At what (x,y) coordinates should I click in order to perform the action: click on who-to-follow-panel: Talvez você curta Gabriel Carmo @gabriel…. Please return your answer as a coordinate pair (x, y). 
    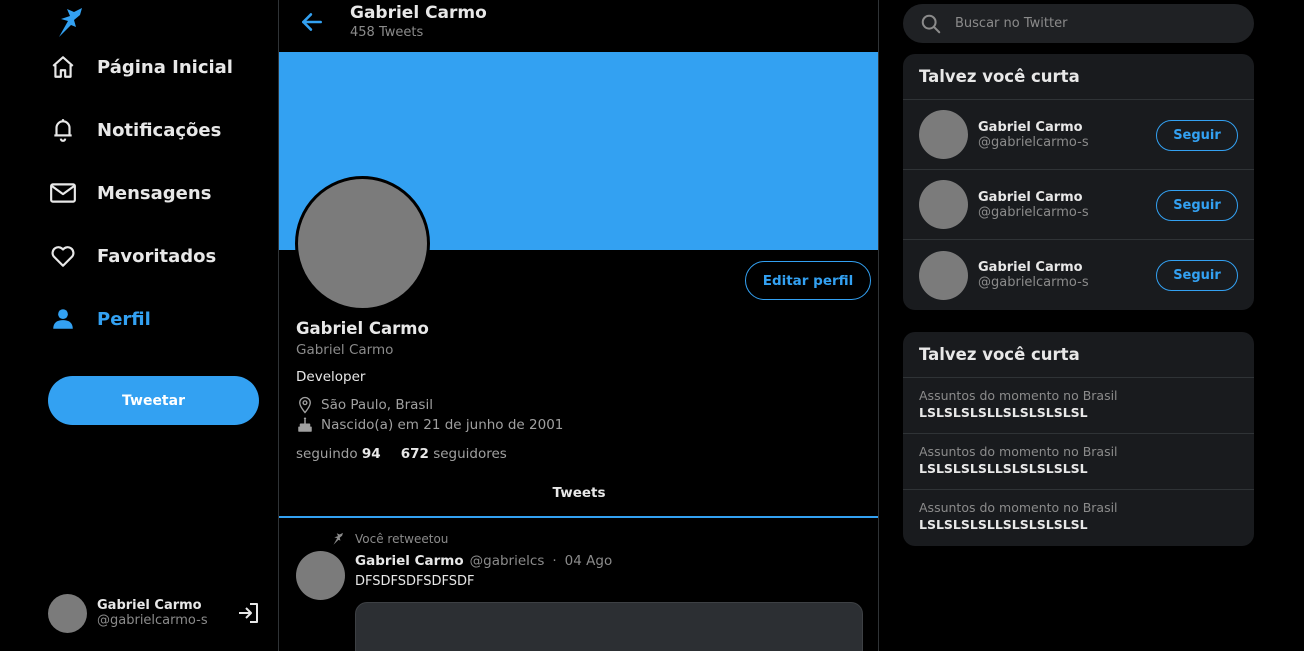
    Looking at the image, I should click on (1078, 182).